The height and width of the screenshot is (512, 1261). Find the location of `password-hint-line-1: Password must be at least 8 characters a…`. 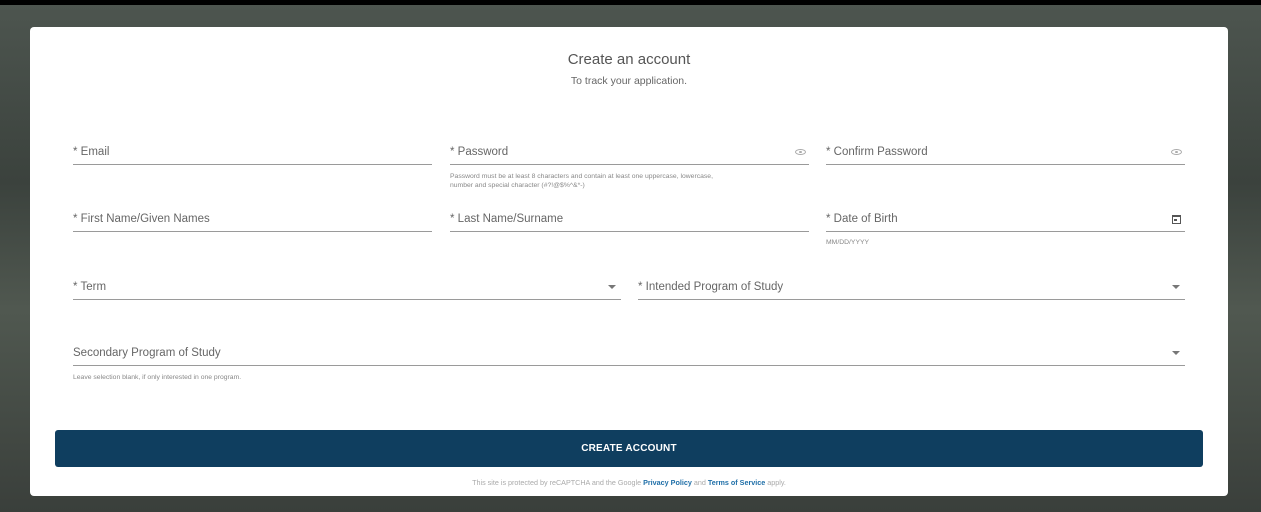

password-hint-line-1: Password must be at least 8 characters a… is located at coordinates (581, 176).